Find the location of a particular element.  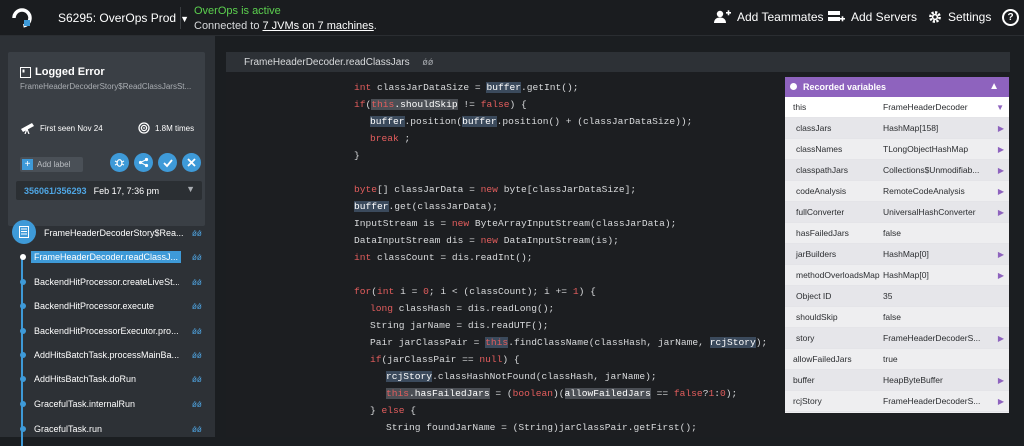

variable-value: TLongObjectHashMap is located at coordinates (926, 149).